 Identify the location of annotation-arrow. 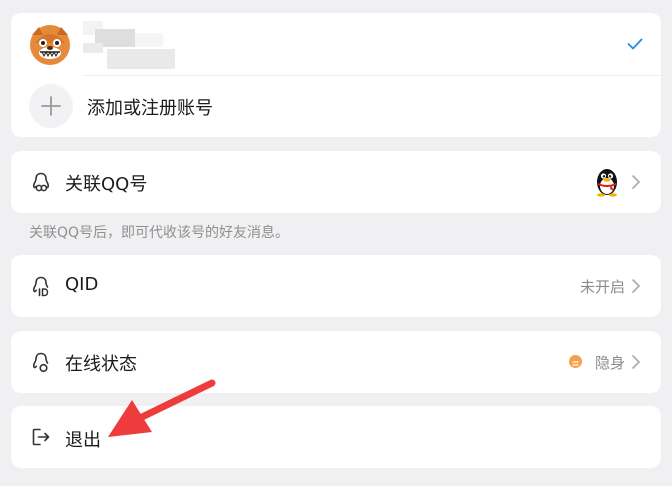
(162, 408).